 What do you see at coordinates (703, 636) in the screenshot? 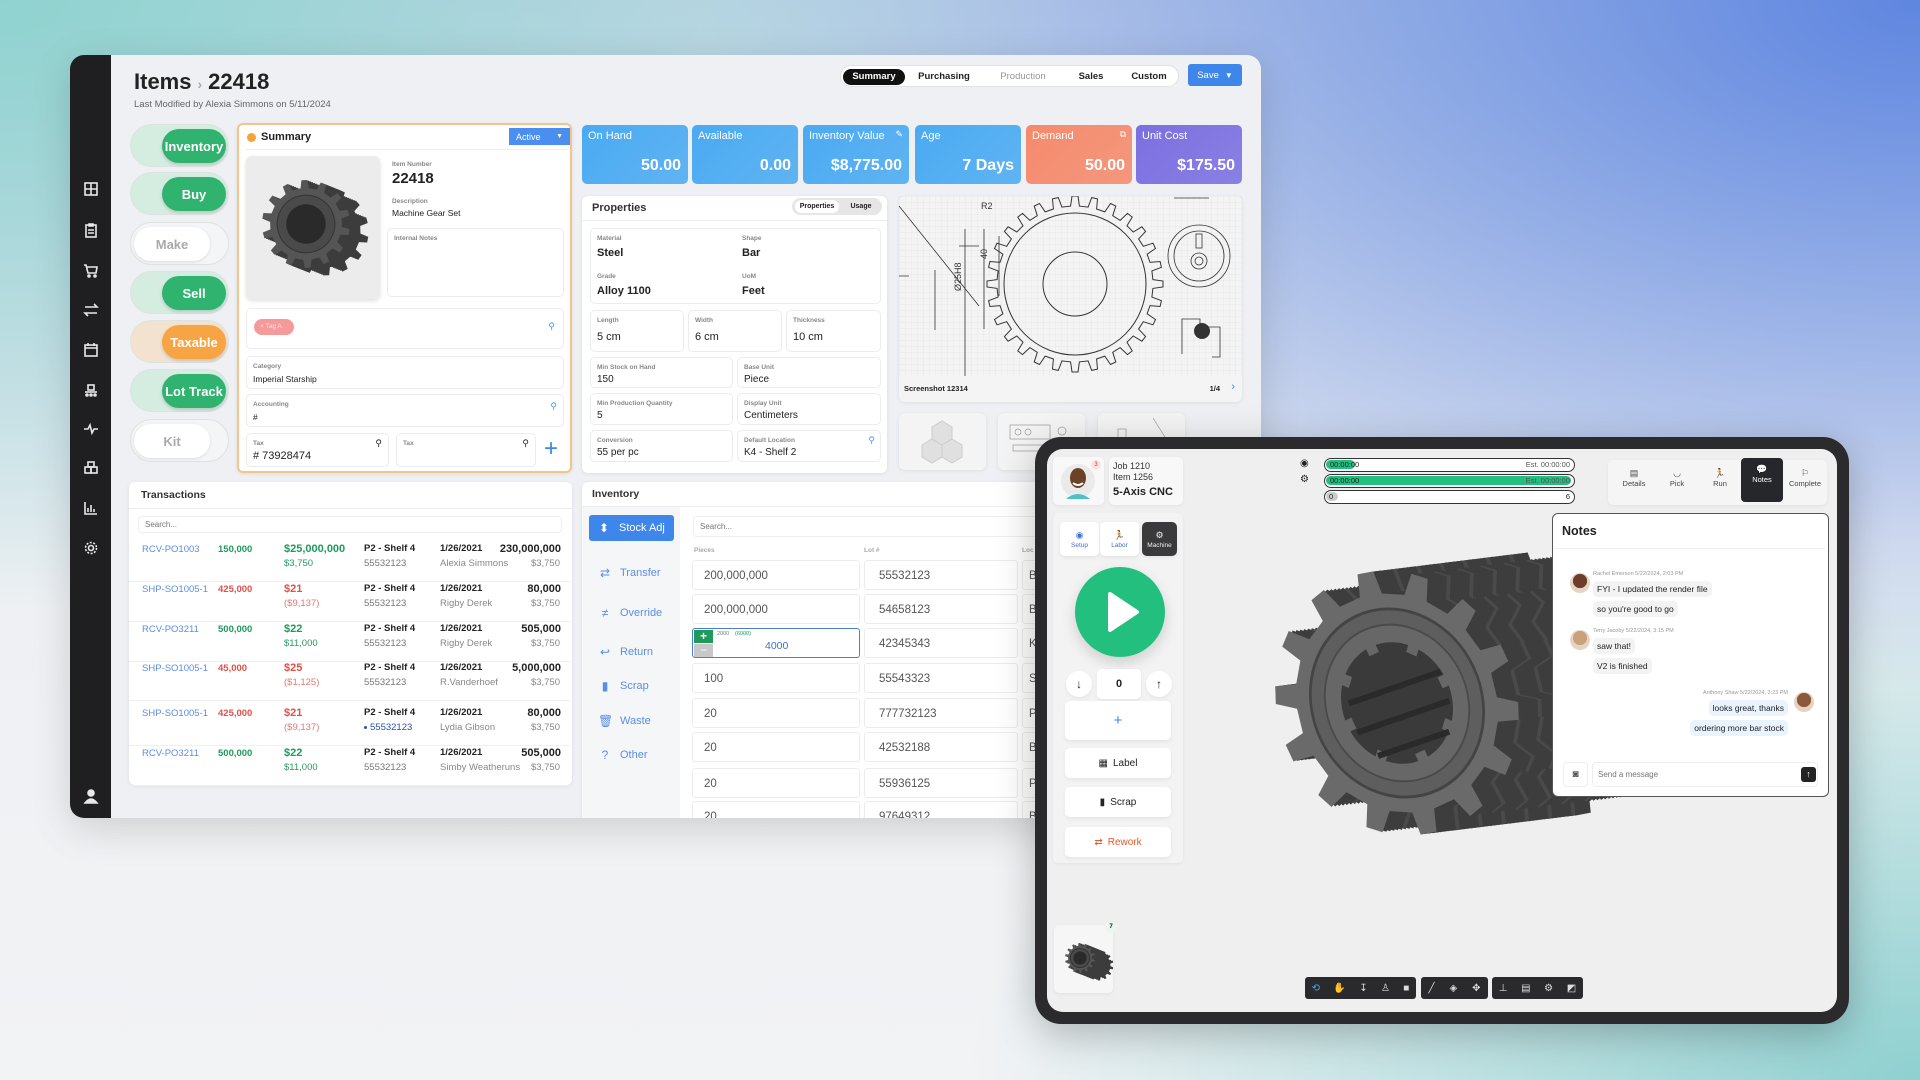
I see `plus-button: +` at bounding box center [703, 636].